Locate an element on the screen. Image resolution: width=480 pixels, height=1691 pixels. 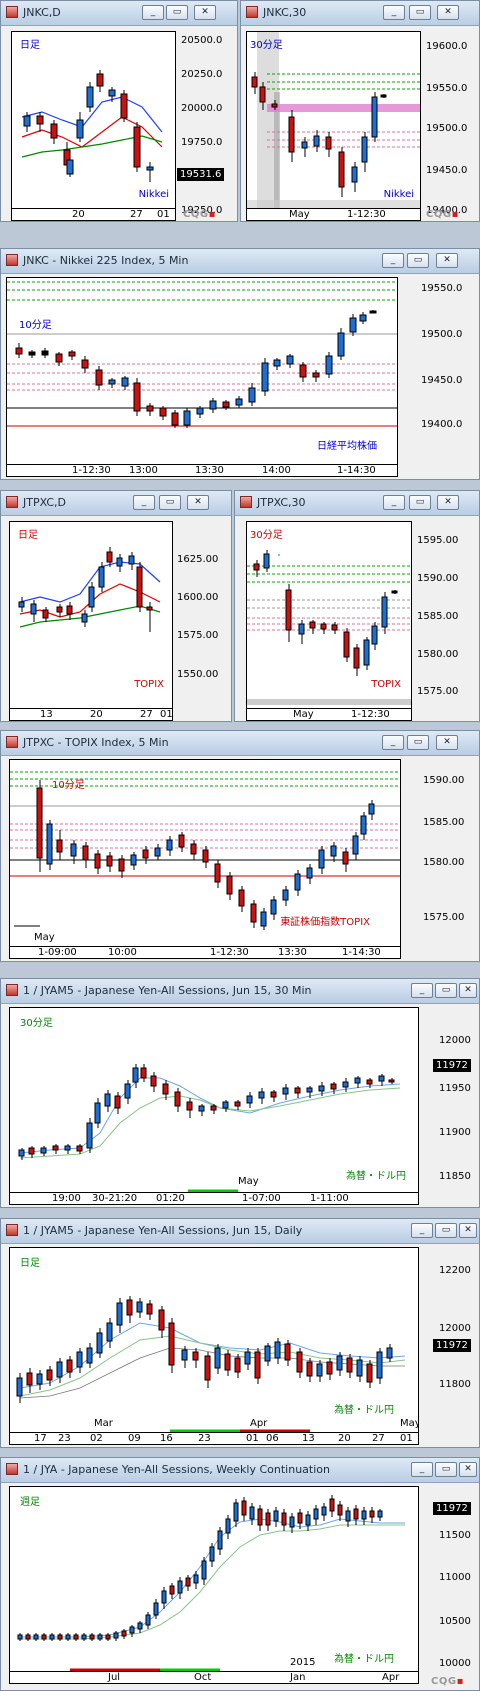
window-title: JTPXC - TOPIX Index, 5 Min is located at coordinates (96, 742).